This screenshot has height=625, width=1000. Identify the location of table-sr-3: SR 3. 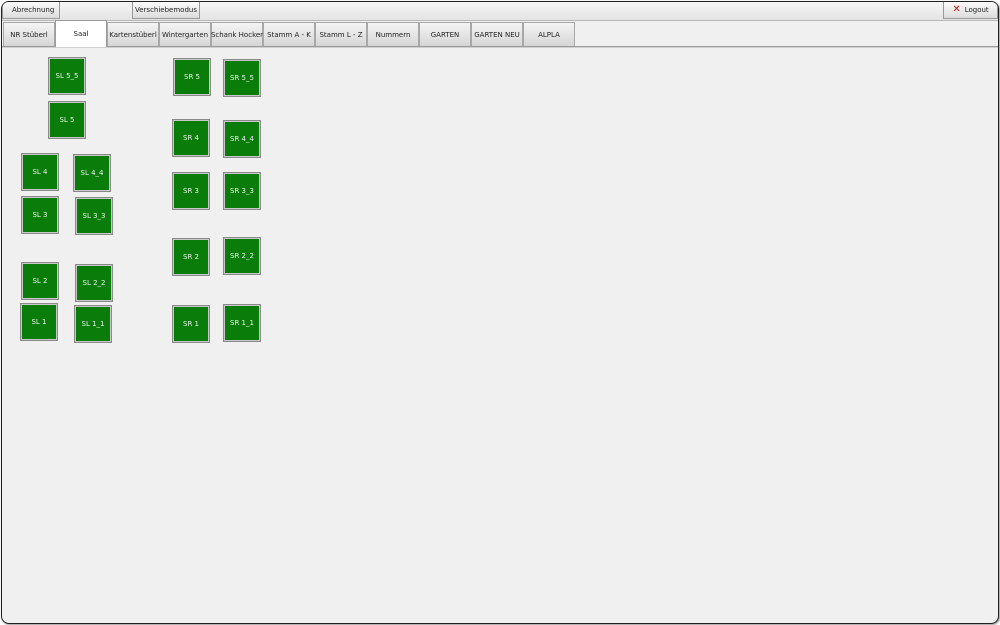
(191, 191).